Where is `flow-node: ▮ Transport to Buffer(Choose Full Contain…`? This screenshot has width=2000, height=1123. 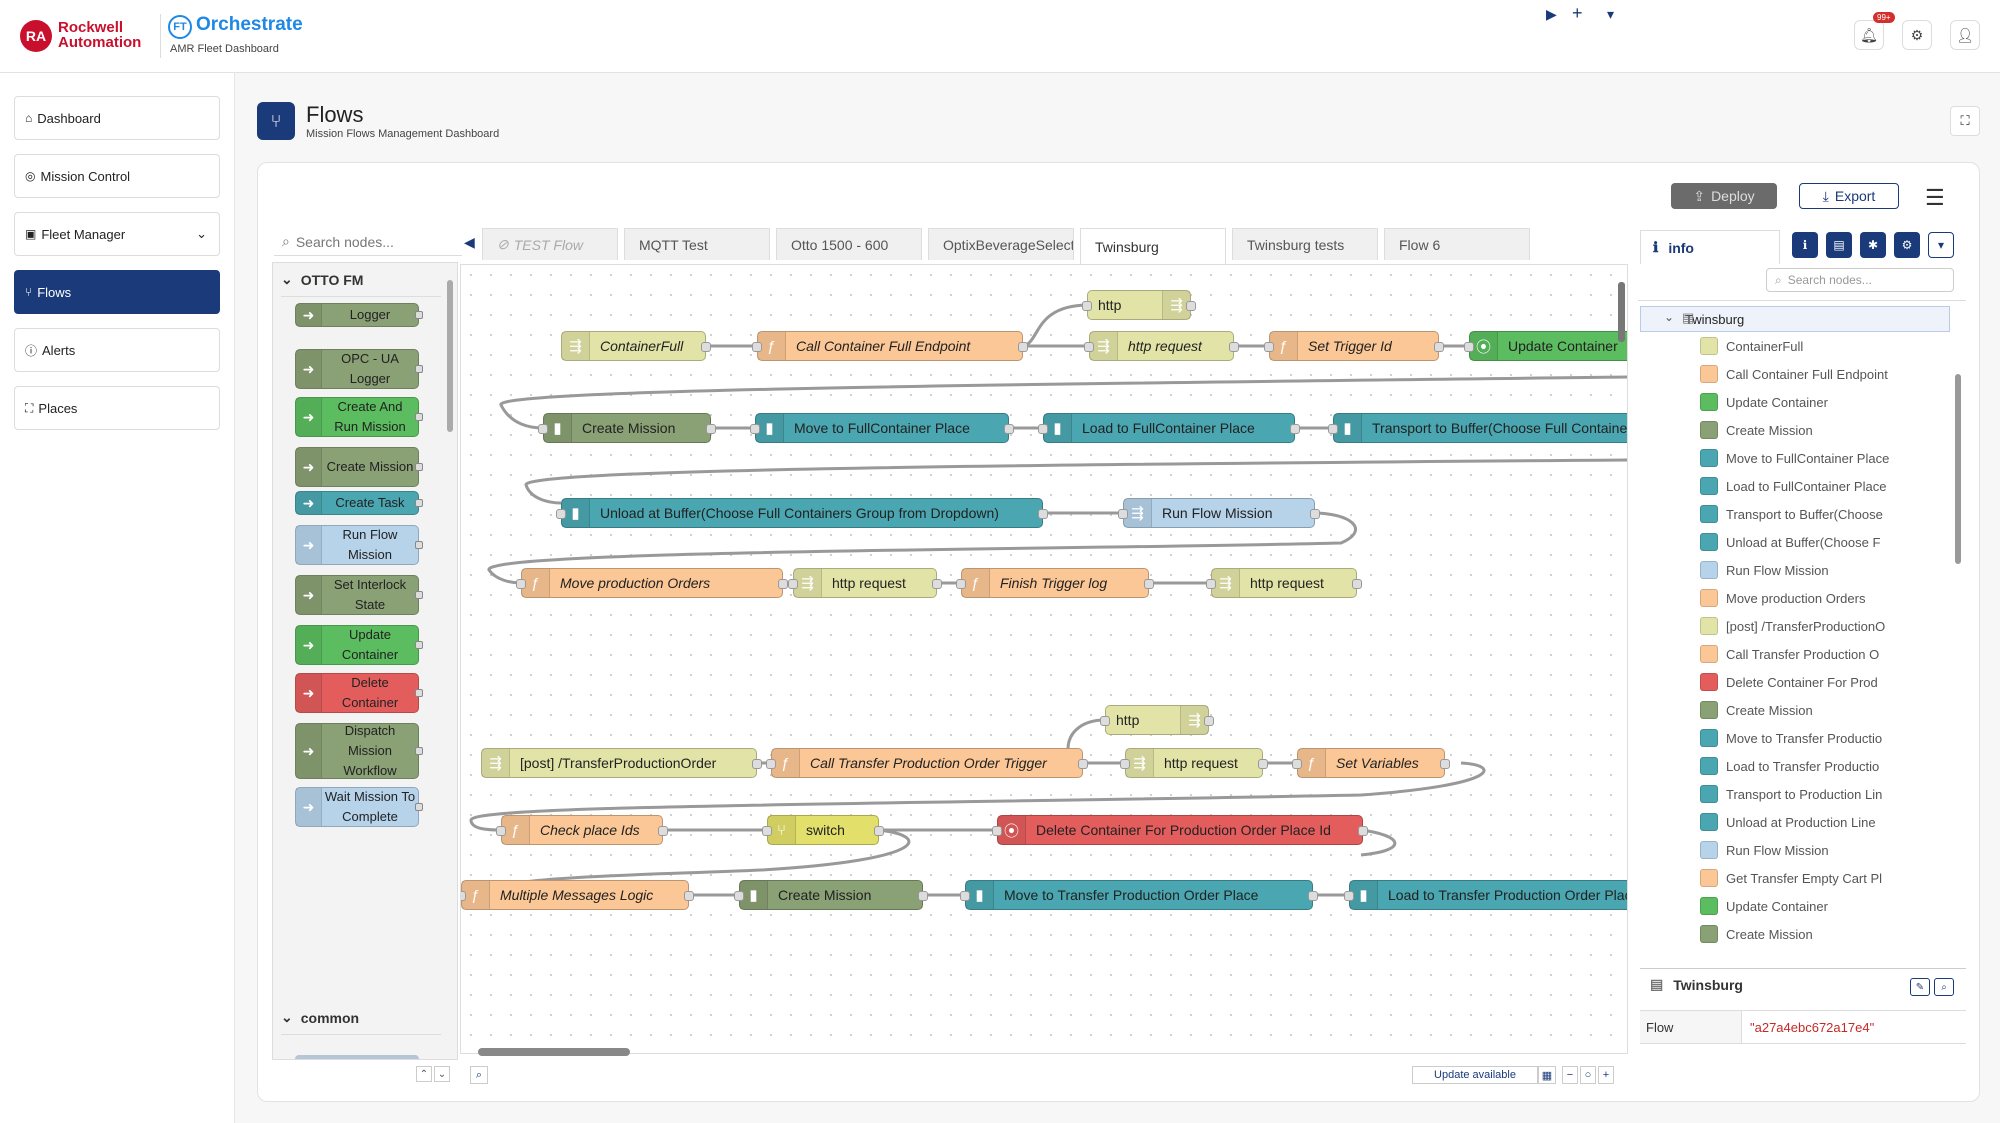
flow-node: ▮ Transport to Buffer(Choose Full Contain… is located at coordinates (1477, 428).